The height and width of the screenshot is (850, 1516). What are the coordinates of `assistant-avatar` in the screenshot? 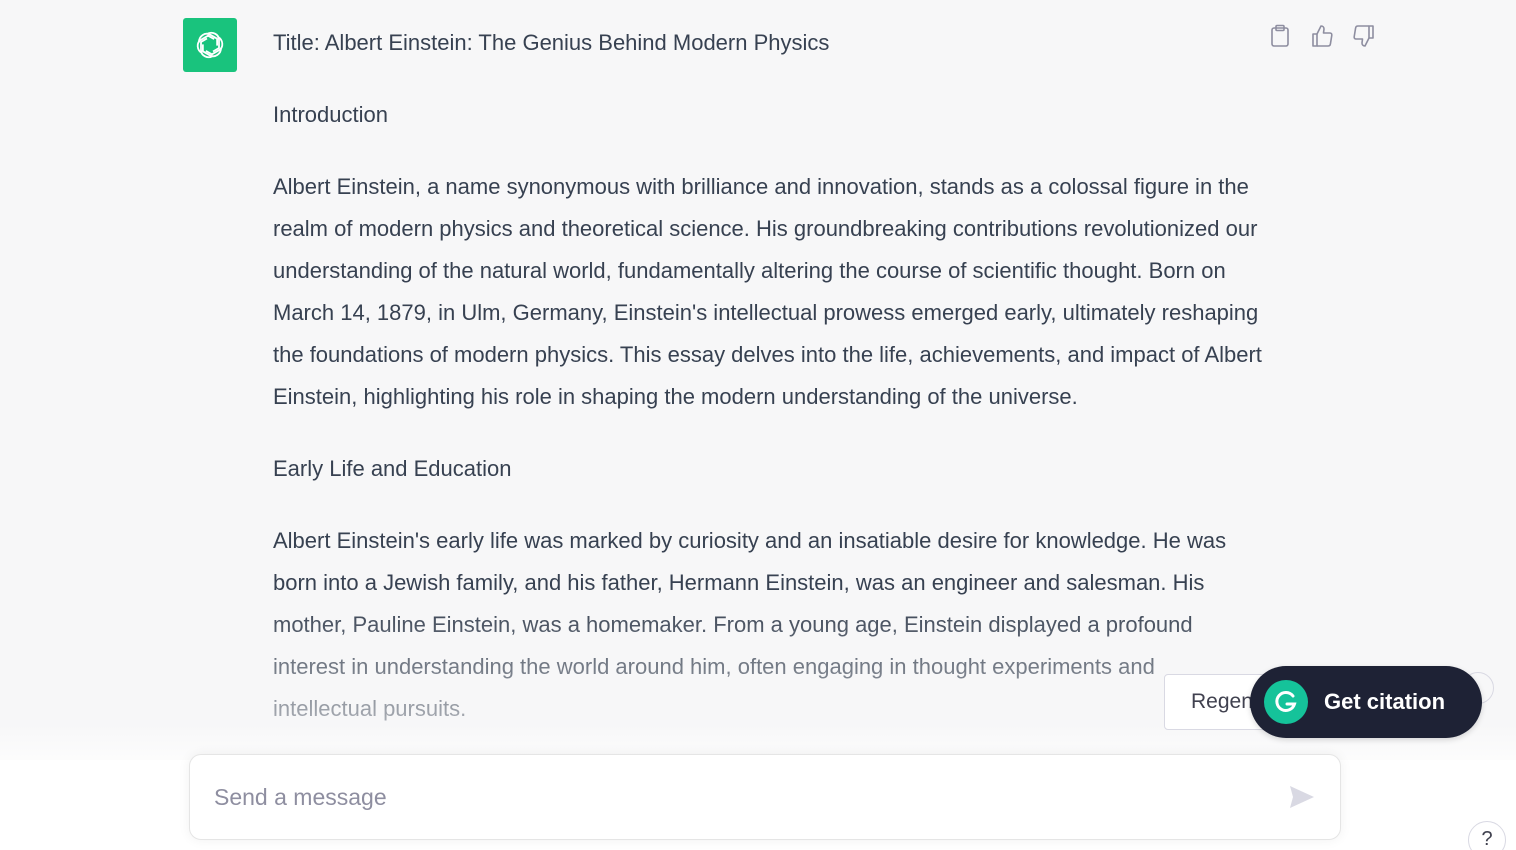 It's located at (210, 45).